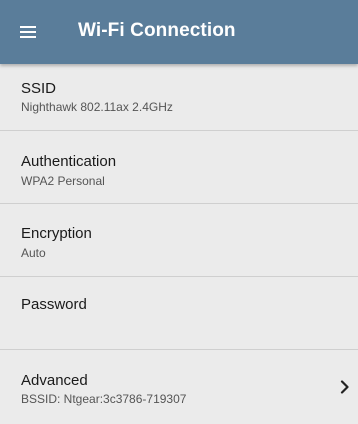 The height and width of the screenshot is (424, 358). Describe the element at coordinates (26, 32) in the screenshot. I see `hamburger-menu-icon` at that location.